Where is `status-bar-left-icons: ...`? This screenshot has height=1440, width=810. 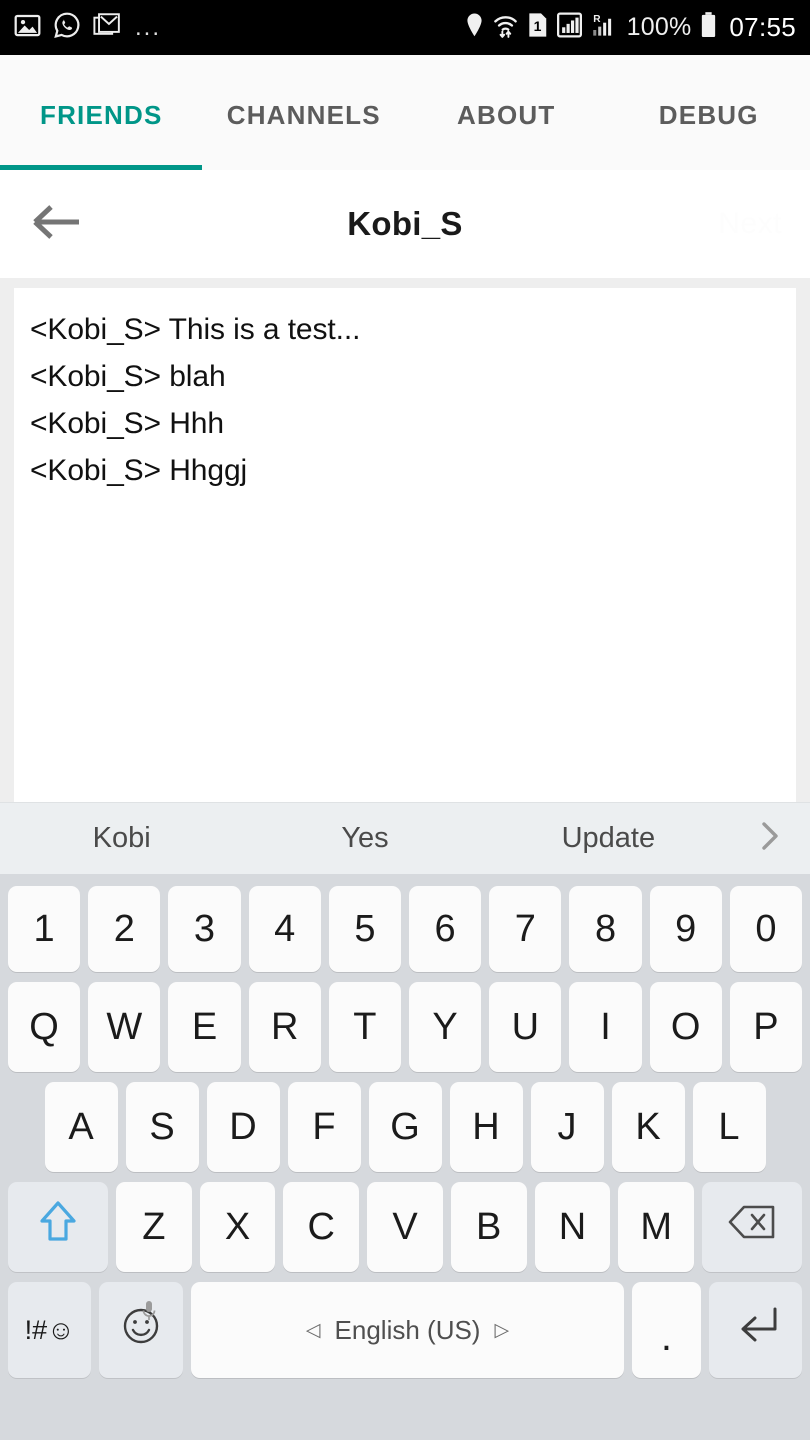
status-bar-left-icons: ... is located at coordinates (87, 27).